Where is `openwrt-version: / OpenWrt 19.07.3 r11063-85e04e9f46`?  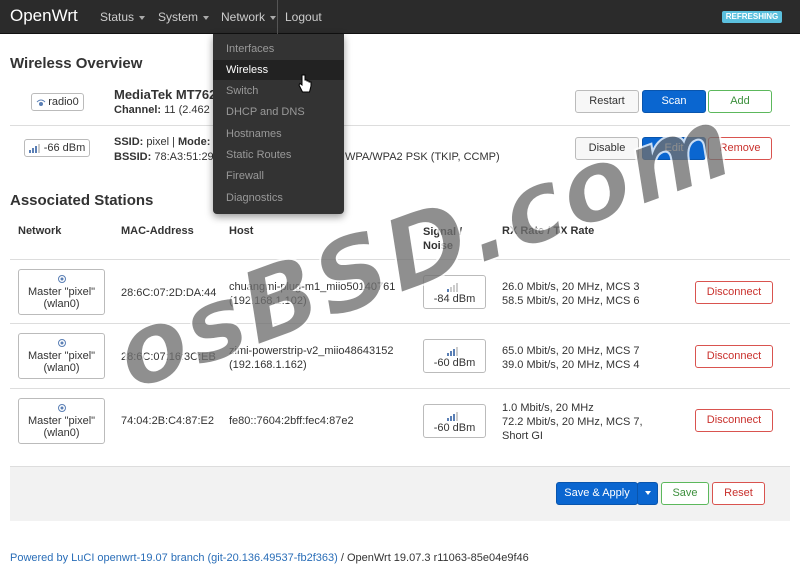 openwrt-version: / OpenWrt 19.07.3 r11063-85e04e9f46 is located at coordinates (434, 558).